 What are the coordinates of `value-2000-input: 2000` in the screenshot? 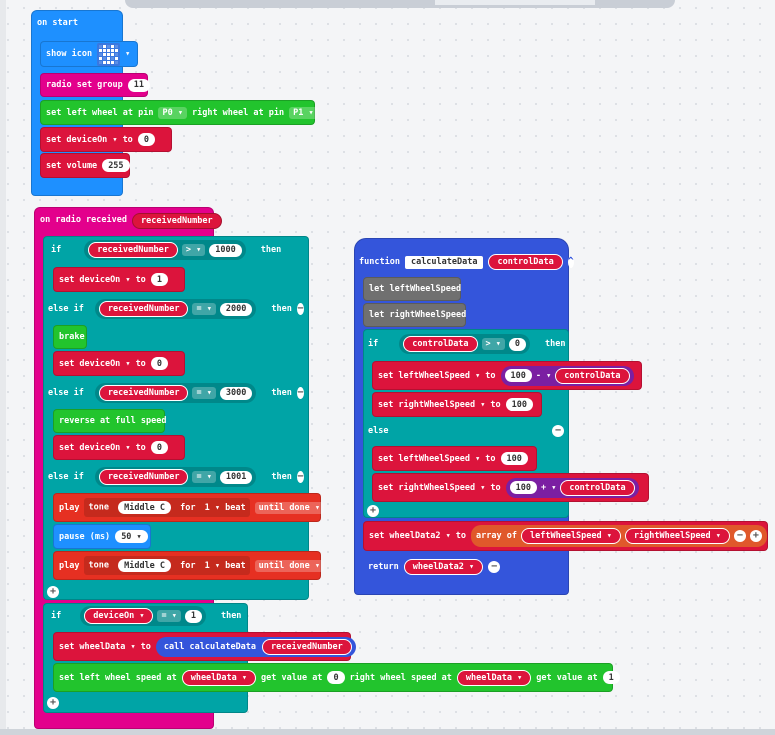 It's located at (236, 309).